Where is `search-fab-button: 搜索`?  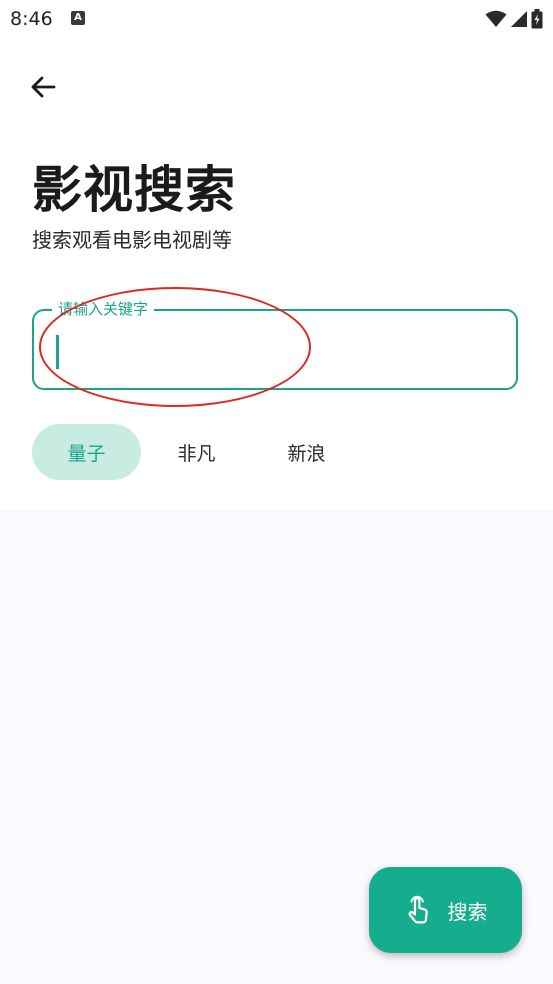 search-fab-button: 搜索 is located at coordinates (445, 910).